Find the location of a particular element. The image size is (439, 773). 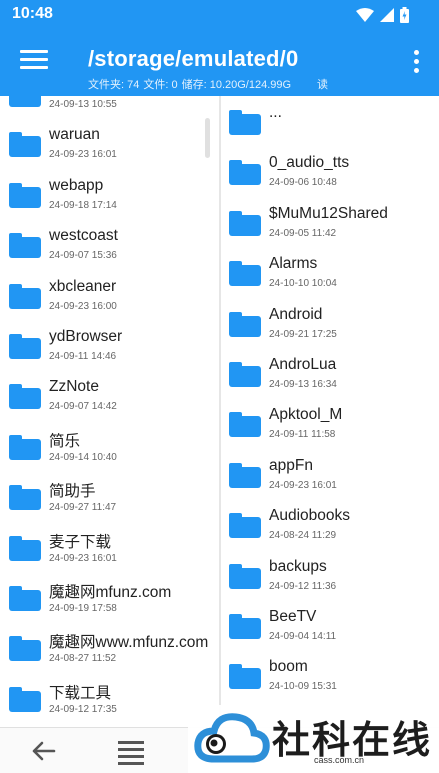

folder-date: 24-09-21 17:25 is located at coordinates (303, 334).